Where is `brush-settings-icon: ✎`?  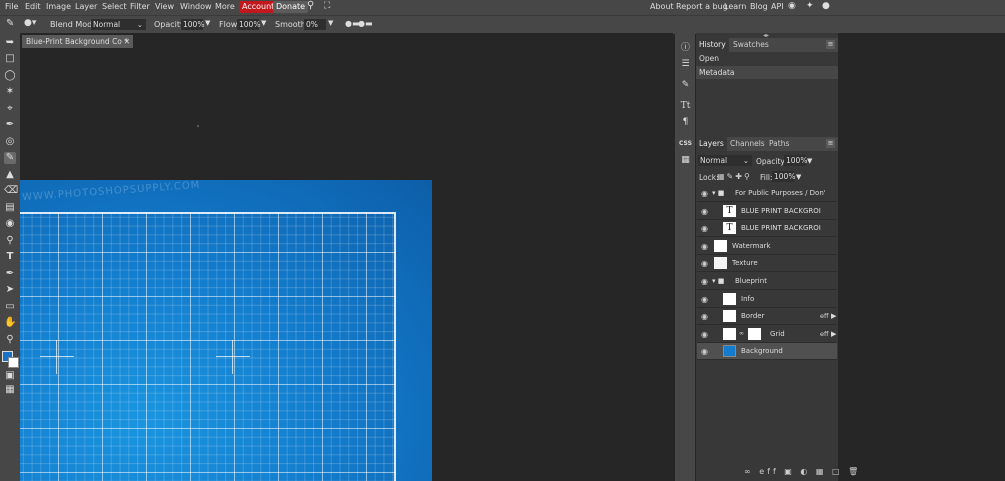
brush-settings-icon: ✎ is located at coordinates (685, 85).